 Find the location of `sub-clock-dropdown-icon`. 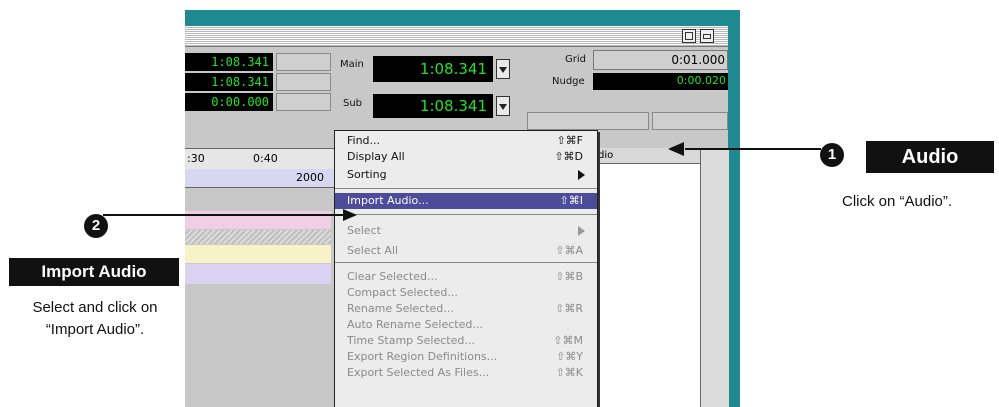

sub-clock-dropdown-icon is located at coordinates (503, 106).